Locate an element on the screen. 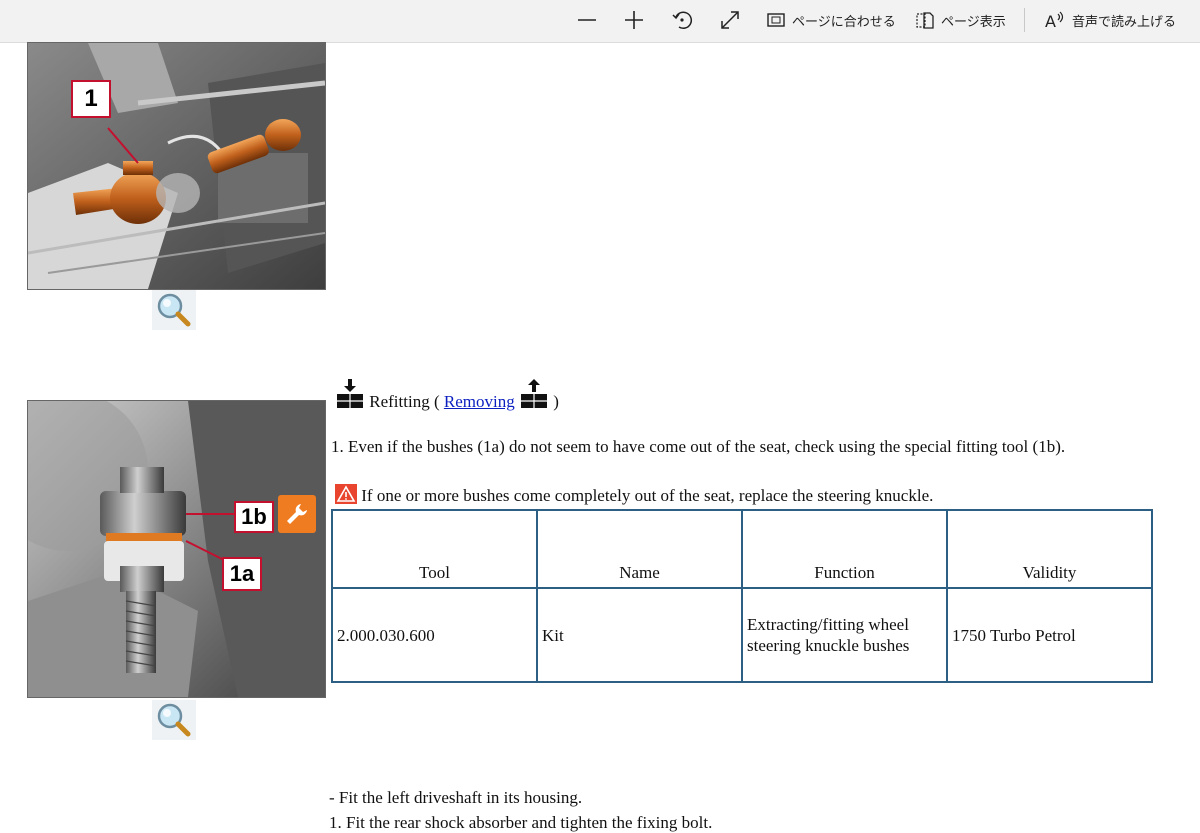  page-view-label: ページ表示 is located at coordinates (973, 22).